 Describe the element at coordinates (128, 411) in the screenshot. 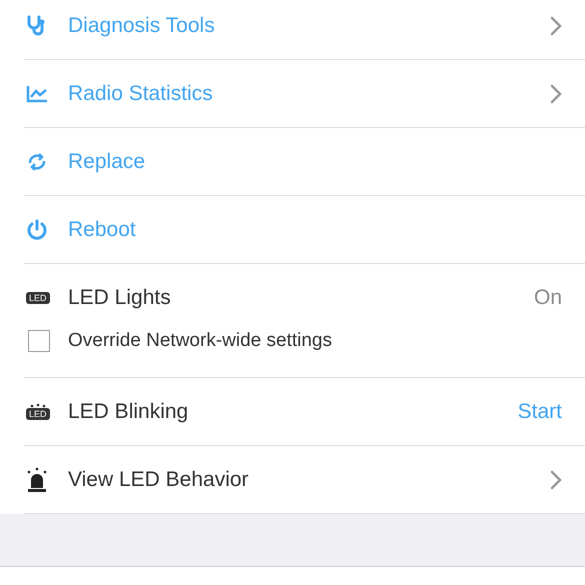

I see `setting-label: LED Blinking` at that location.